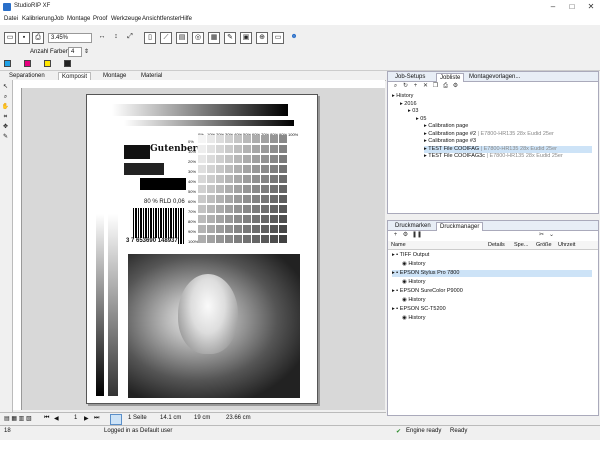 The image size is (600, 450). I want to click on tab-material: Material, so click(151, 76).